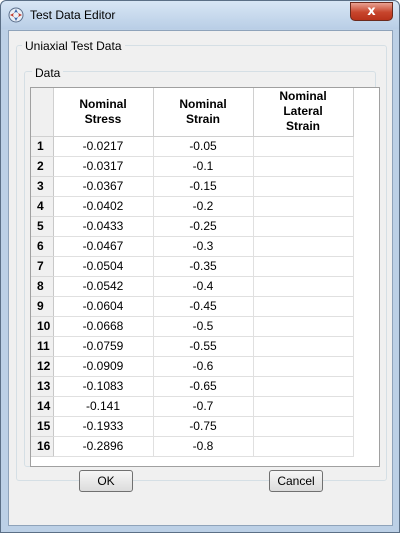  What do you see at coordinates (42, 286) in the screenshot?
I see `row-header-cell: 8` at bounding box center [42, 286].